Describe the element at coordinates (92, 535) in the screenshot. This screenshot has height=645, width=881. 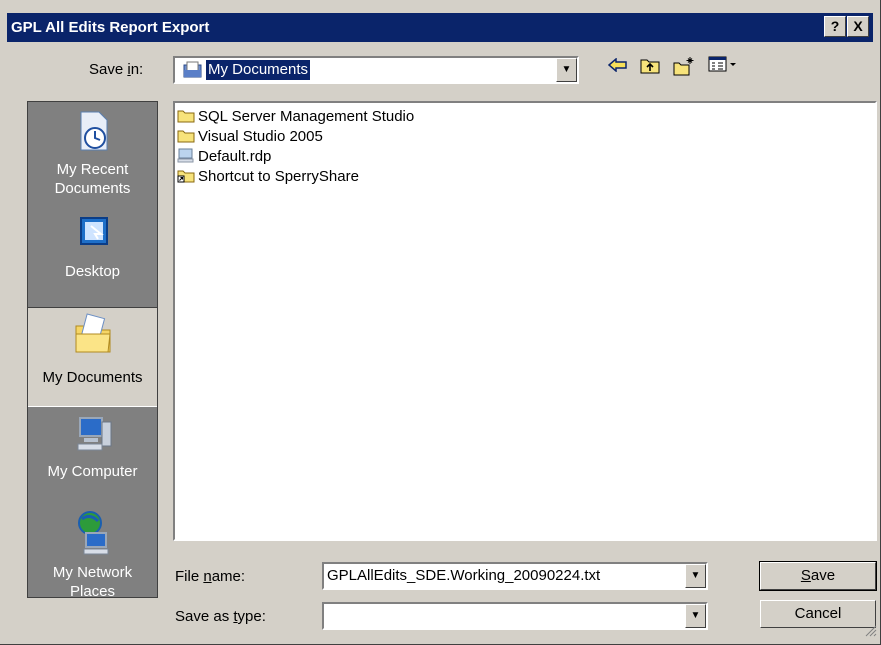
I see `network-places-icon` at that location.